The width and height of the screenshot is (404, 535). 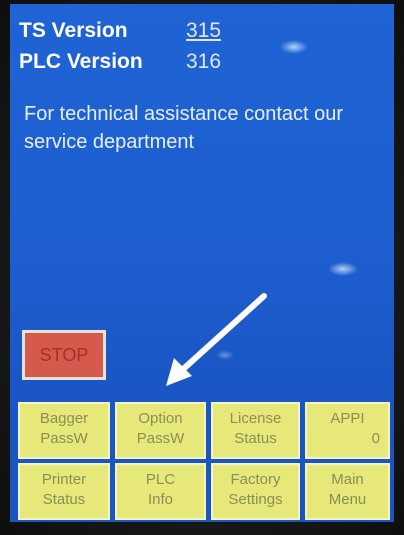 I want to click on stop-button: STOP, so click(x=64, y=355).